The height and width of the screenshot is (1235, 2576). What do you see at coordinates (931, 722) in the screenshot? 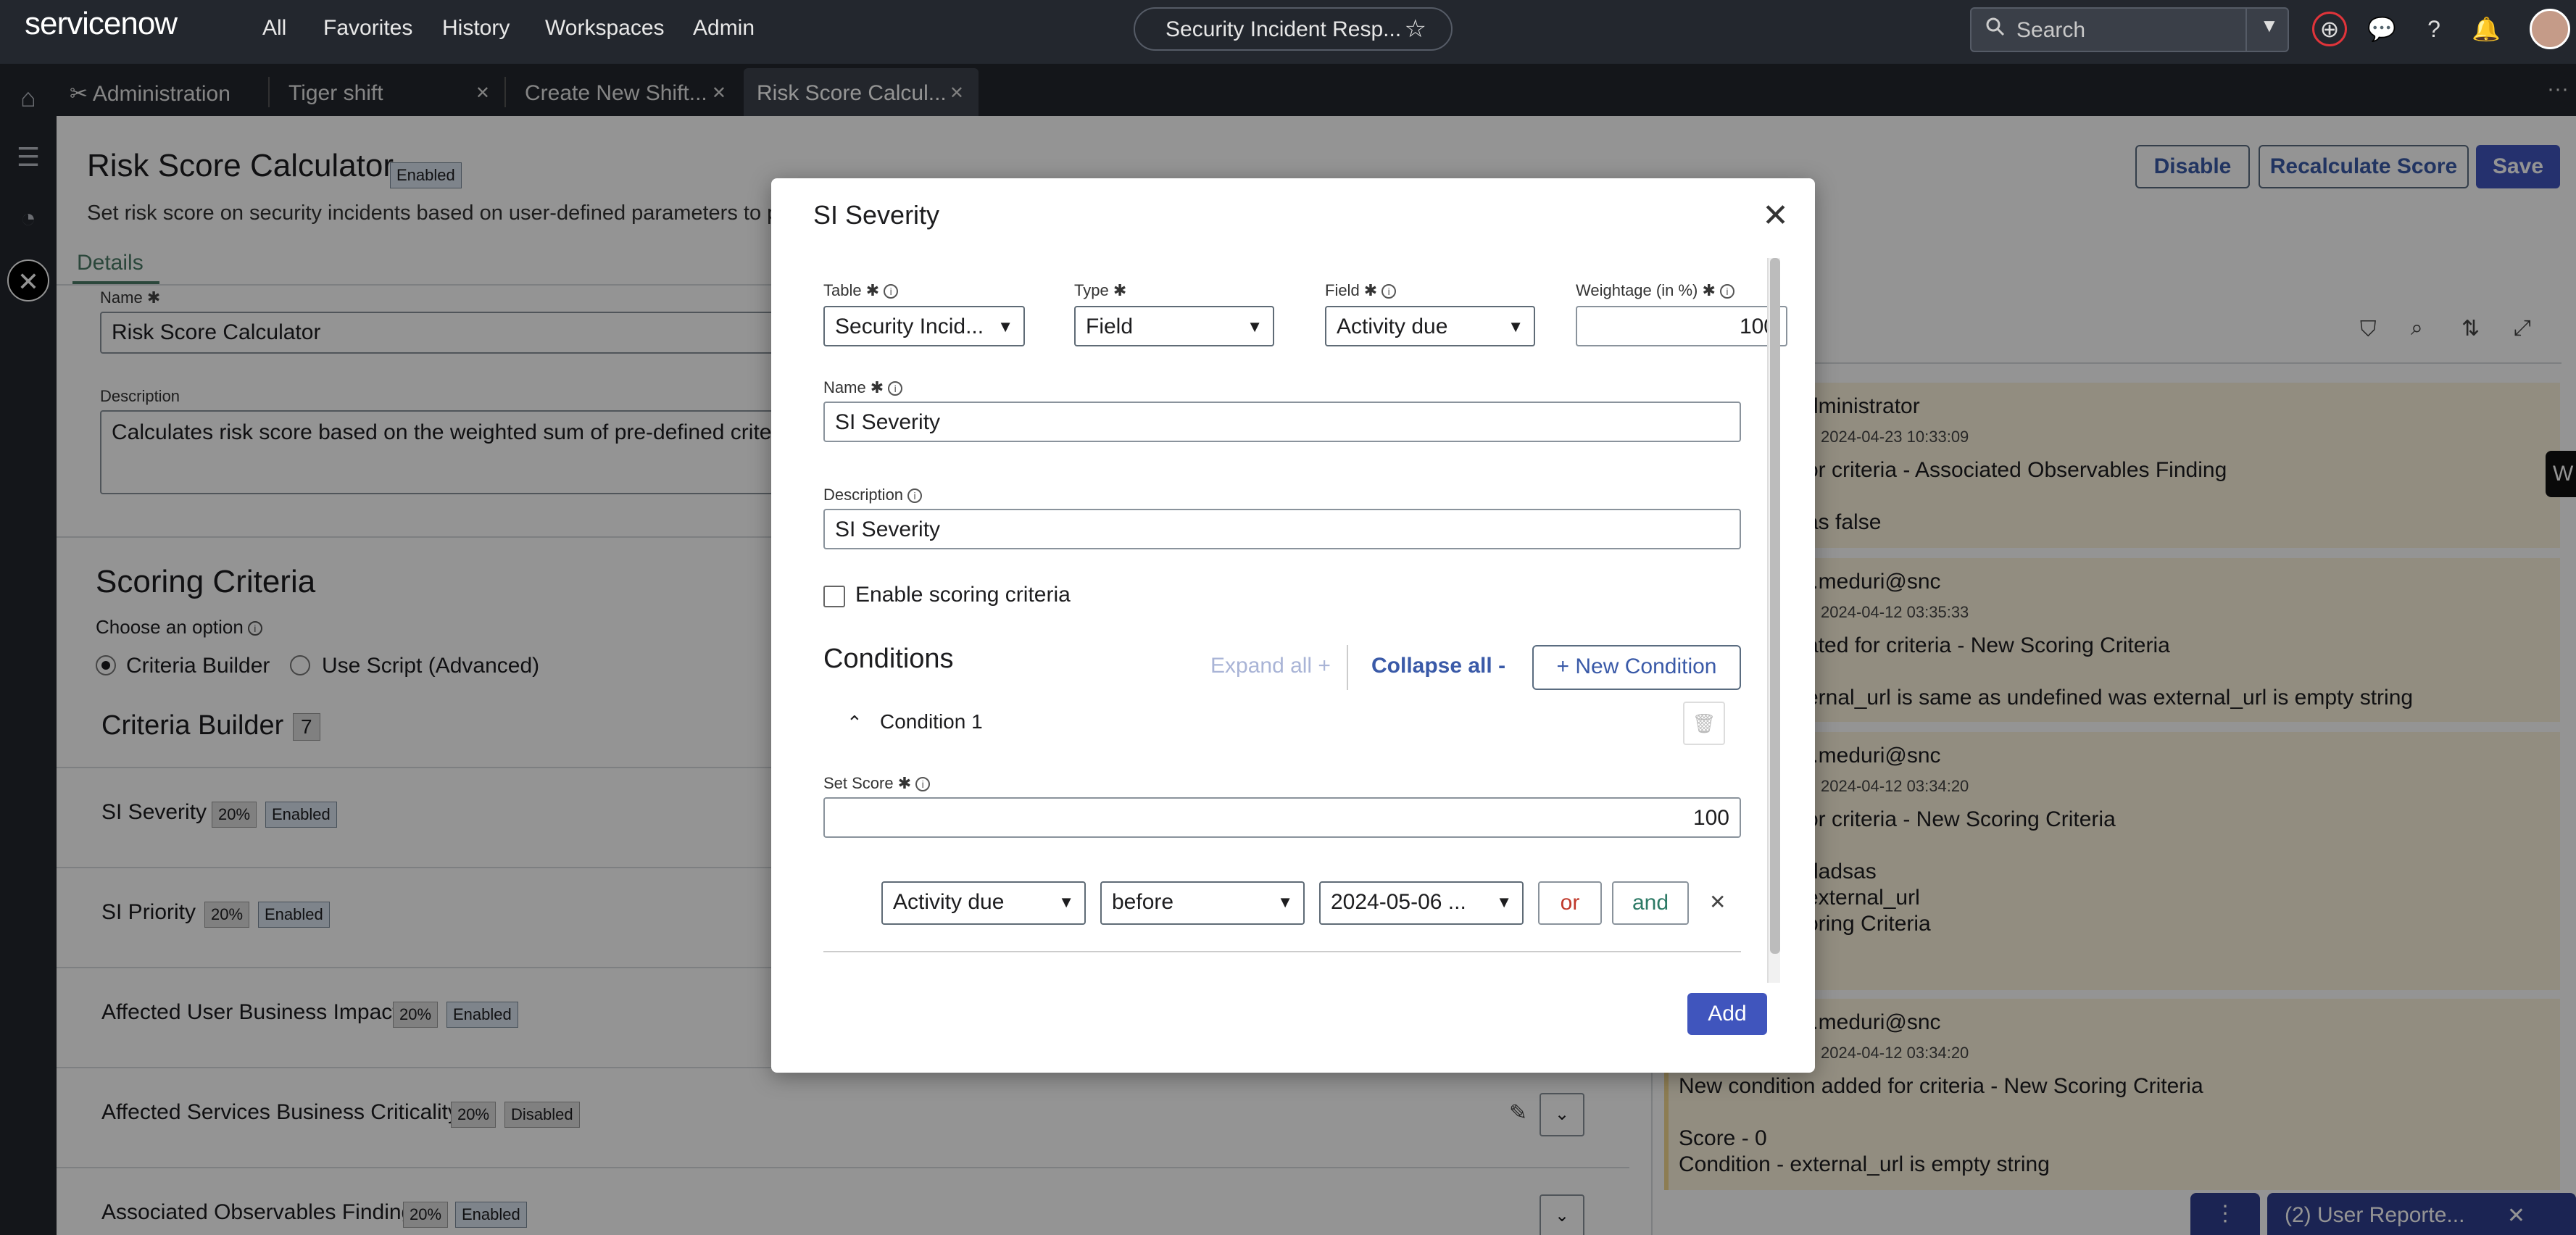
I see `condition-title: Condition 1` at bounding box center [931, 722].